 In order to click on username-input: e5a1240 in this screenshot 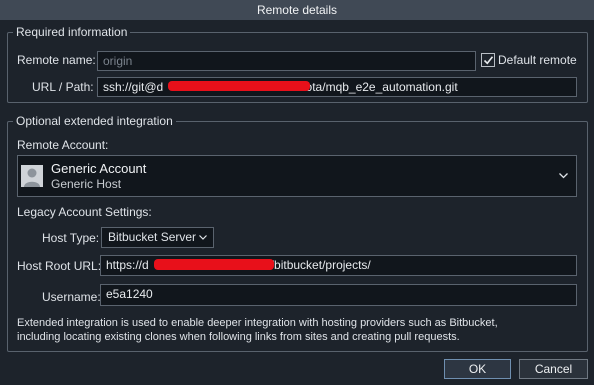, I will do `click(338, 295)`.